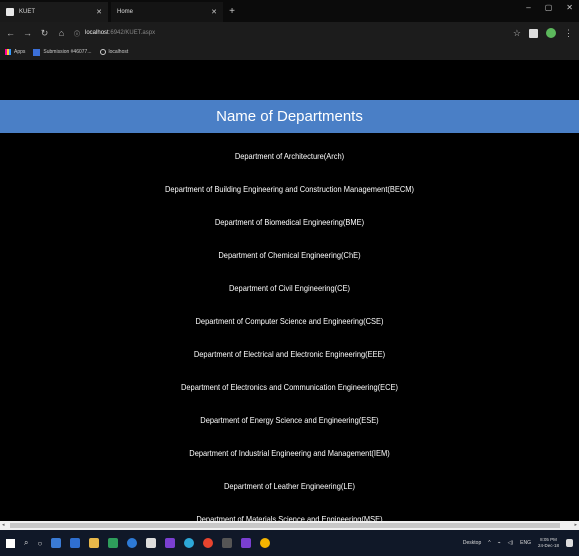 This screenshot has width=579, height=556. I want to click on notifications-icon, so click(569, 543).